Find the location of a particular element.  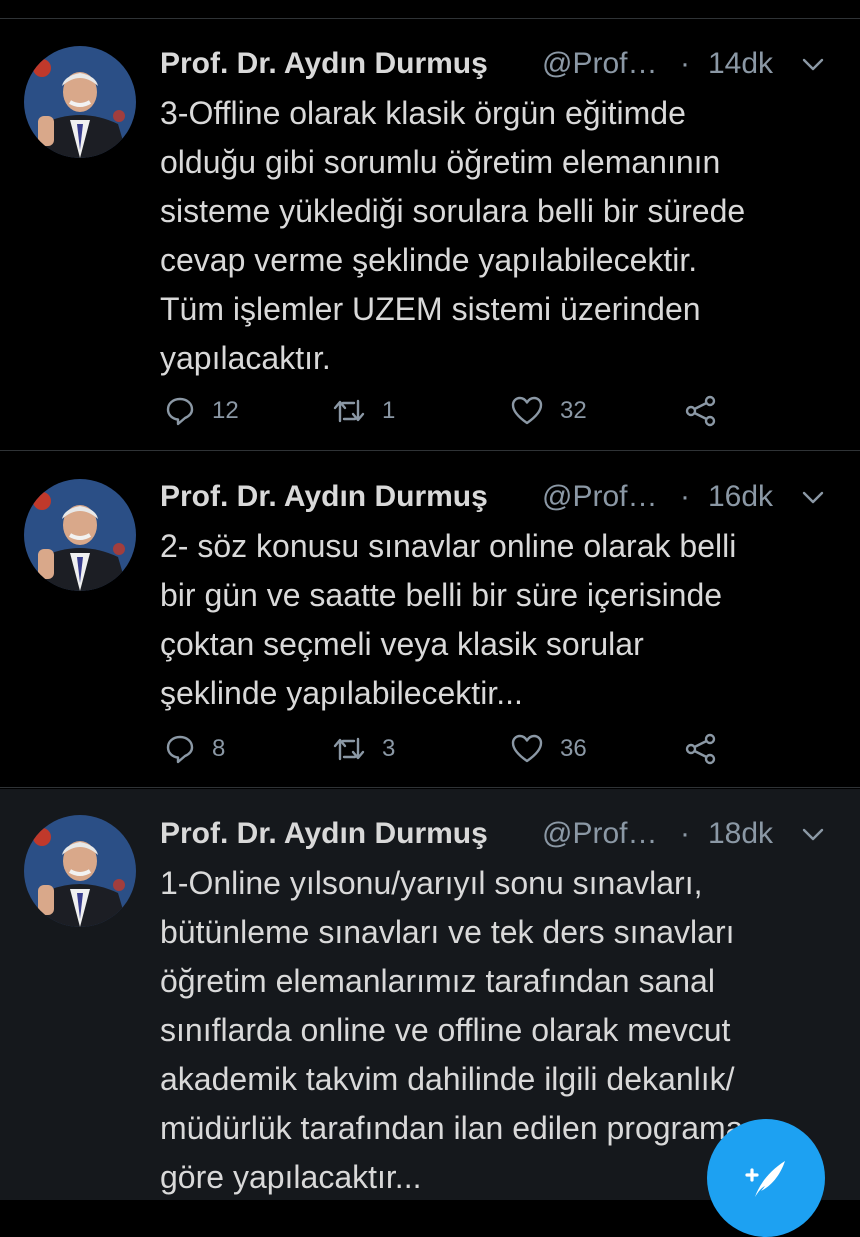

tweet-header: Prof. Dr. Aydın Durmuş @Prof… · 14dk is located at coordinates (500, 65).